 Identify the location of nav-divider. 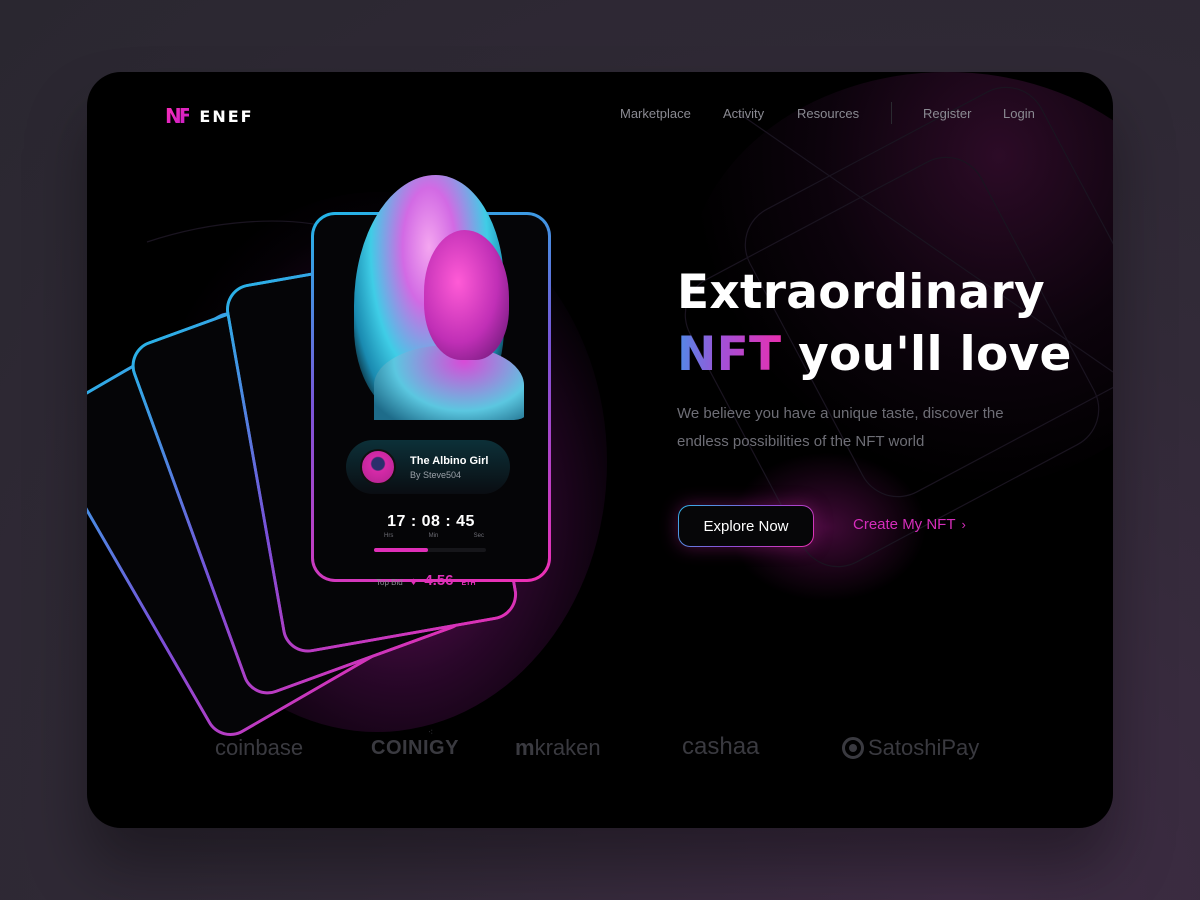
(891, 113).